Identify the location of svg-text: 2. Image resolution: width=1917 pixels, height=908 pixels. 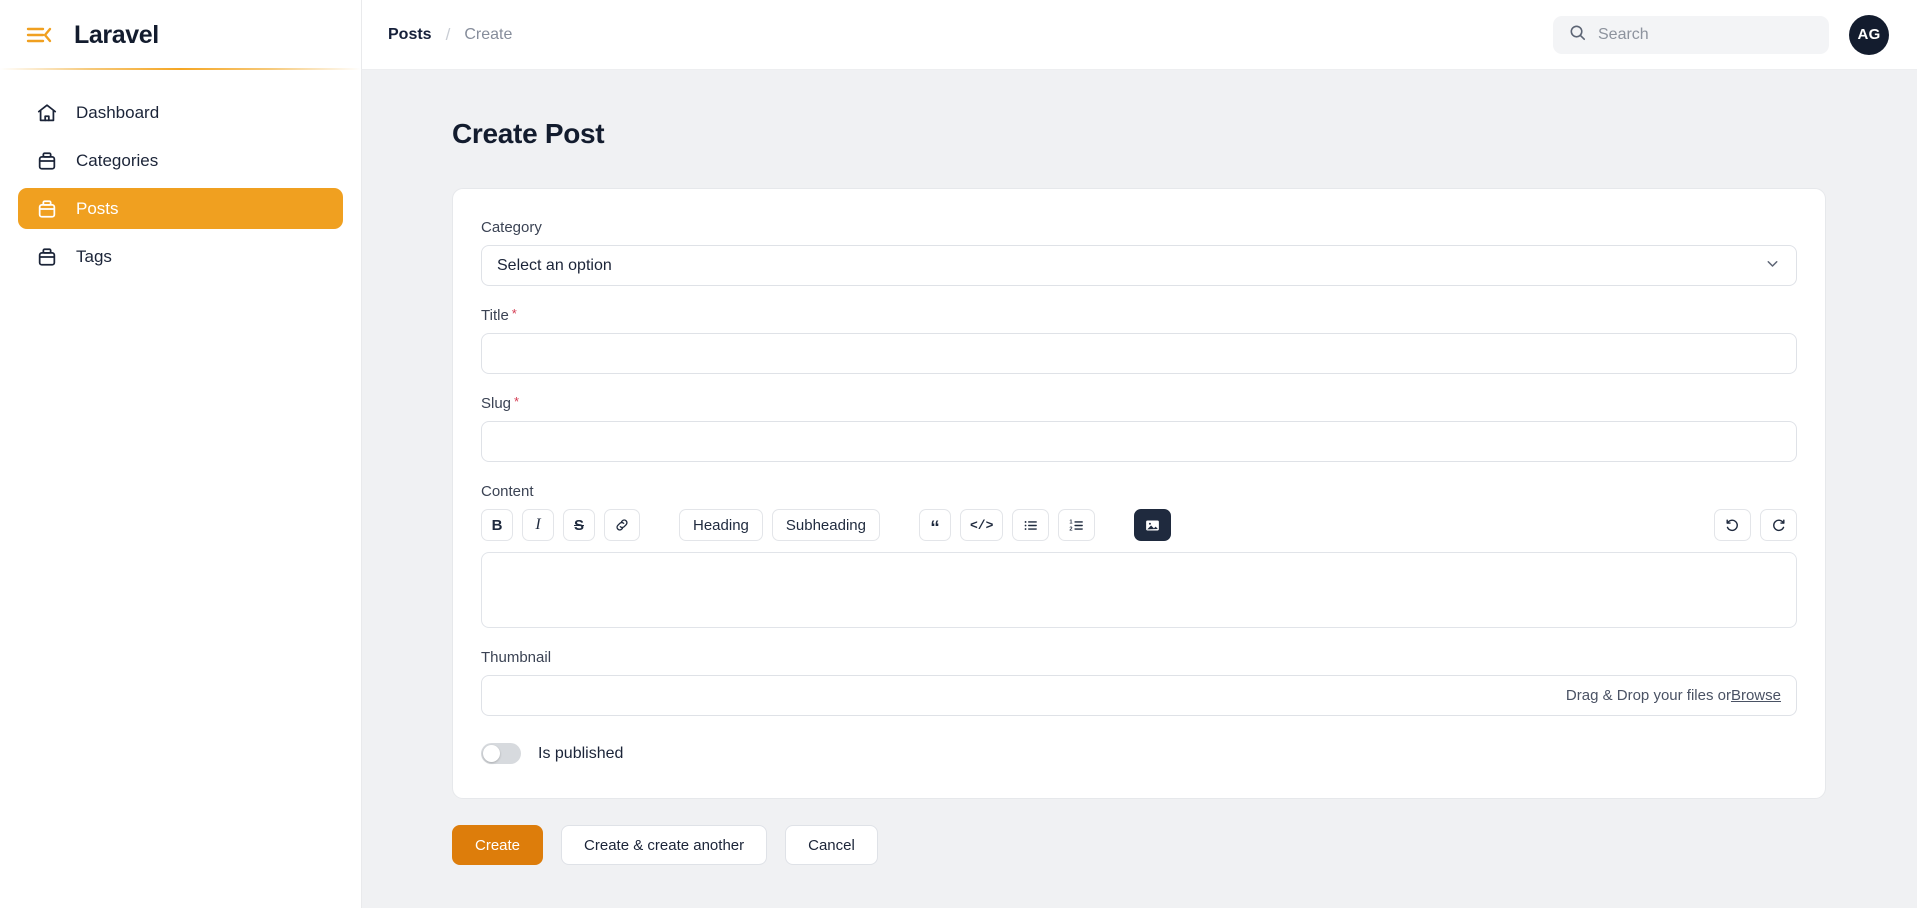
(1071, 529).